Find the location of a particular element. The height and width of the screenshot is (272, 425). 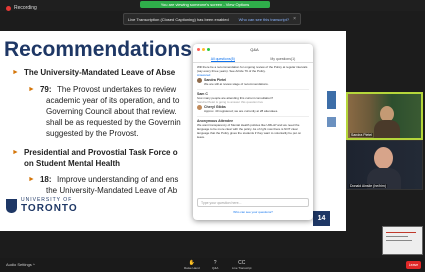

slide-line: academic year of its operation, and to is located at coordinates (113, 100).